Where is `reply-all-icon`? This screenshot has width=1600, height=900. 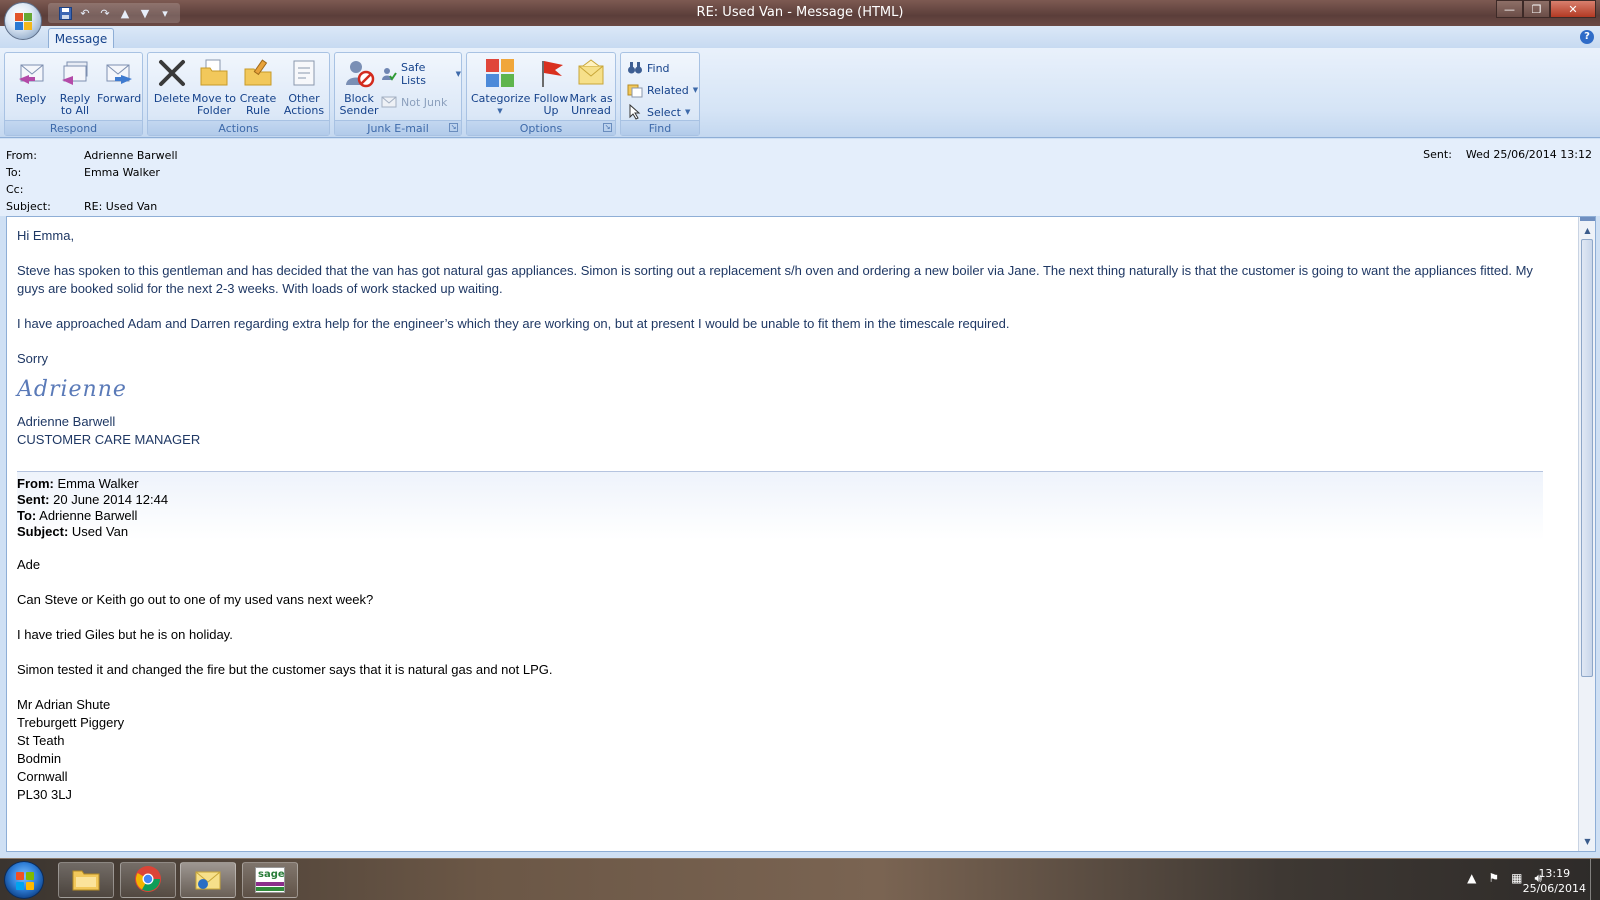
reply-all-icon is located at coordinates (75, 73).